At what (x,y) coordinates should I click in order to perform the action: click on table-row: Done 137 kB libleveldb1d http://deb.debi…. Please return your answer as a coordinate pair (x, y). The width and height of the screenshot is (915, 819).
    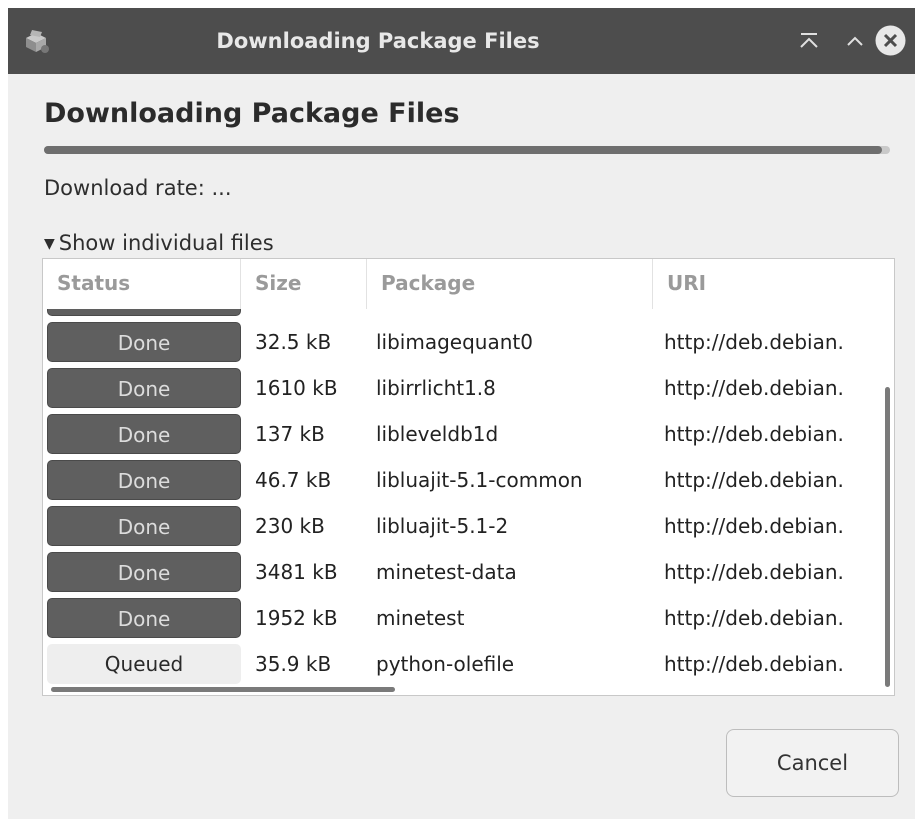
    Looking at the image, I should click on (468, 434).